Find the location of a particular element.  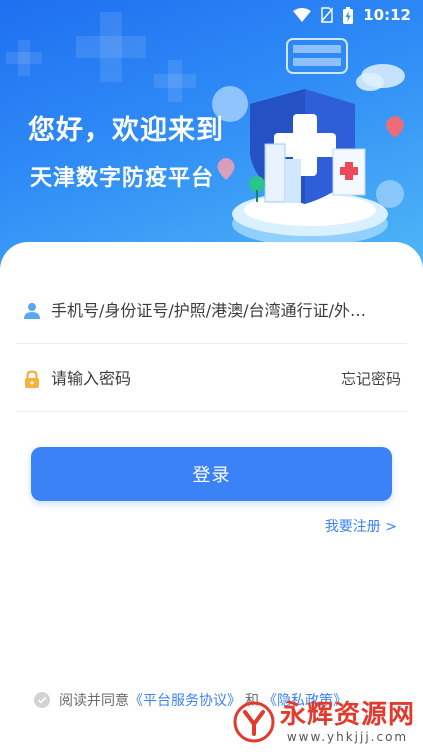

watermark-url: www.yhkjjj.com is located at coordinates (347, 737).